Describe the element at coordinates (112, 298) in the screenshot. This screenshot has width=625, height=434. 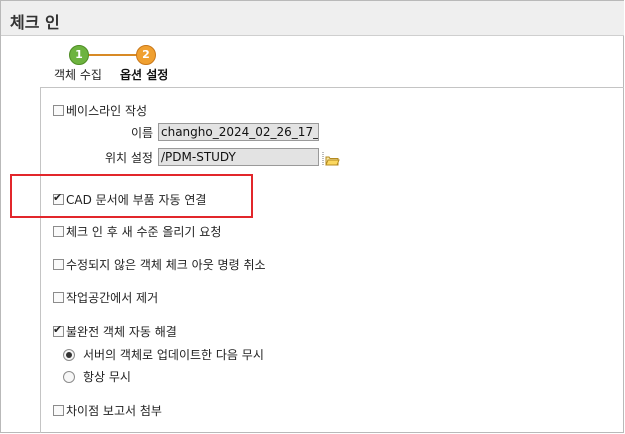
I see `remove-workspace-label: 작업공간에서 제거` at that location.